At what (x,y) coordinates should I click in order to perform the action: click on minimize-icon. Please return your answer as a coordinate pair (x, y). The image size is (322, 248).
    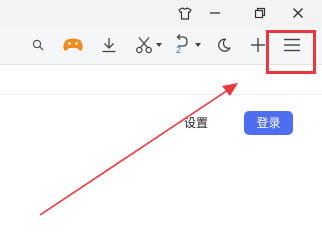
    Looking at the image, I should click on (215, 13).